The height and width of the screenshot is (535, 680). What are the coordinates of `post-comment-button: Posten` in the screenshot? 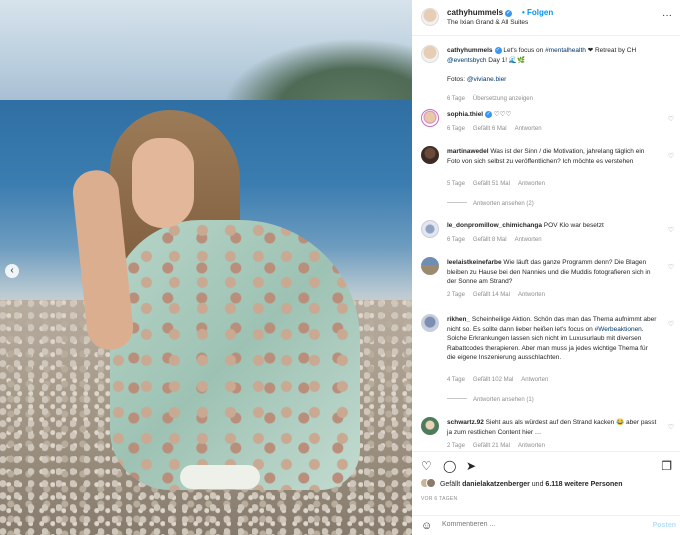 It's located at (664, 525).